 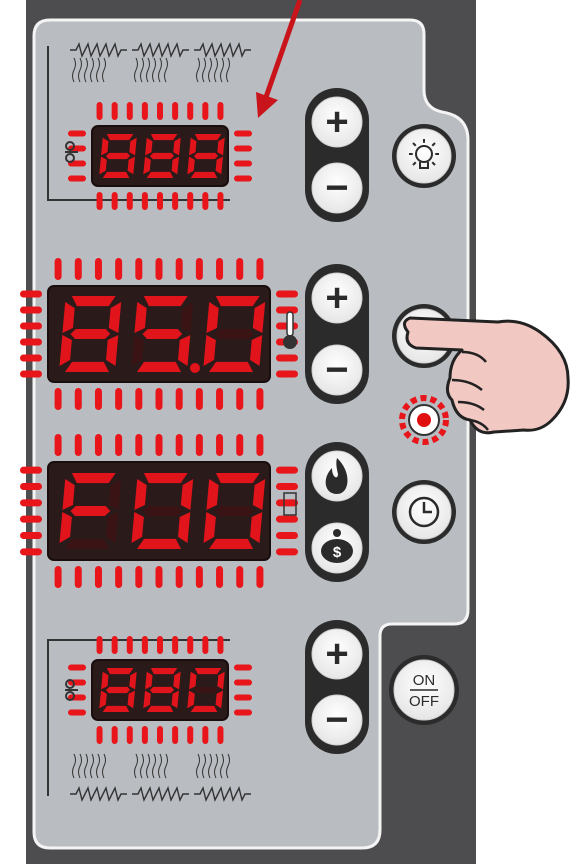 What do you see at coordinates (424, 690) in the screenshot?
I see `power-button: ON OFF` at bounding box center [424, 690].